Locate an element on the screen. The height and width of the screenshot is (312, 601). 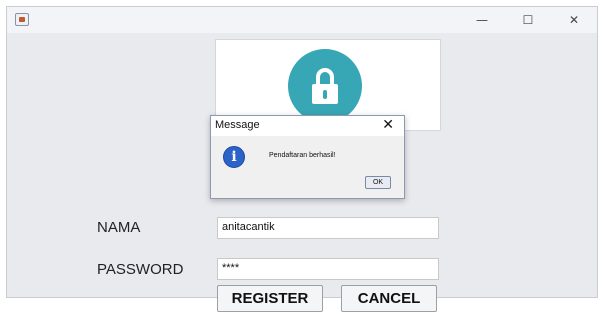
java-app-icon is located at coordinates (22, 19).